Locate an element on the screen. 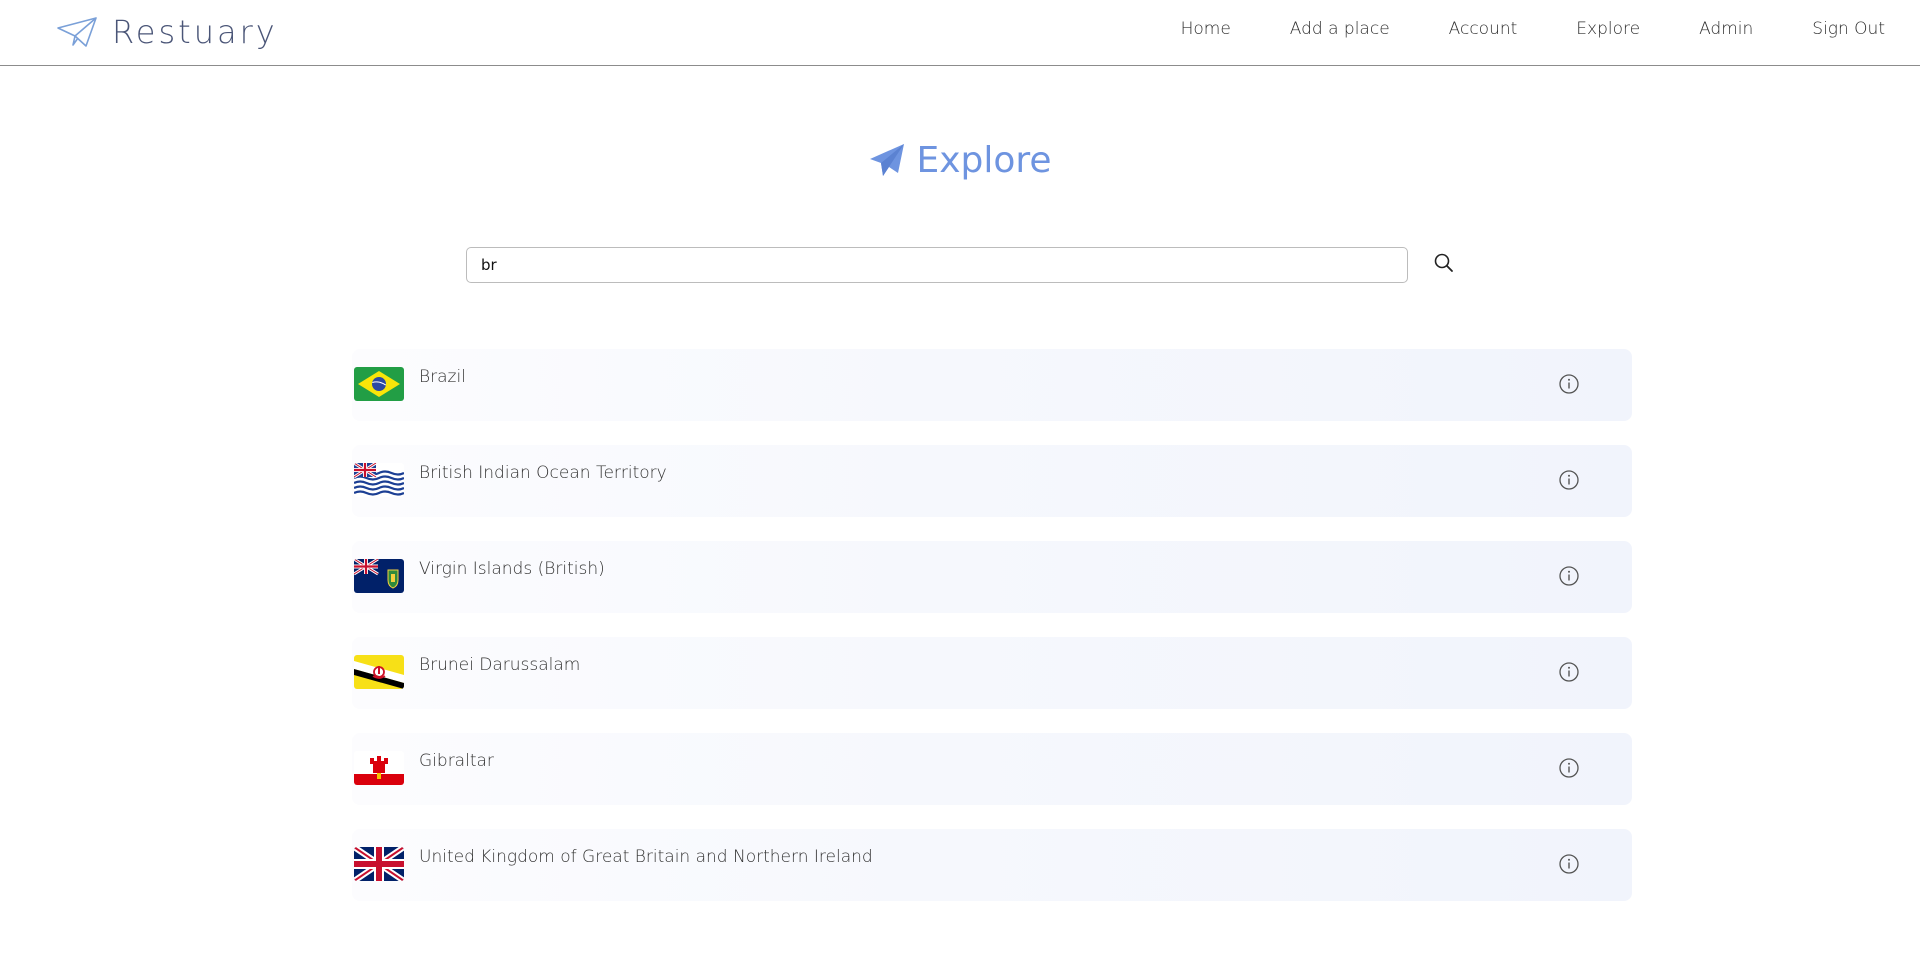 The height and width of the screenshot is (969, 1920). nav-account: Account is located at coordinates (1483, 29).